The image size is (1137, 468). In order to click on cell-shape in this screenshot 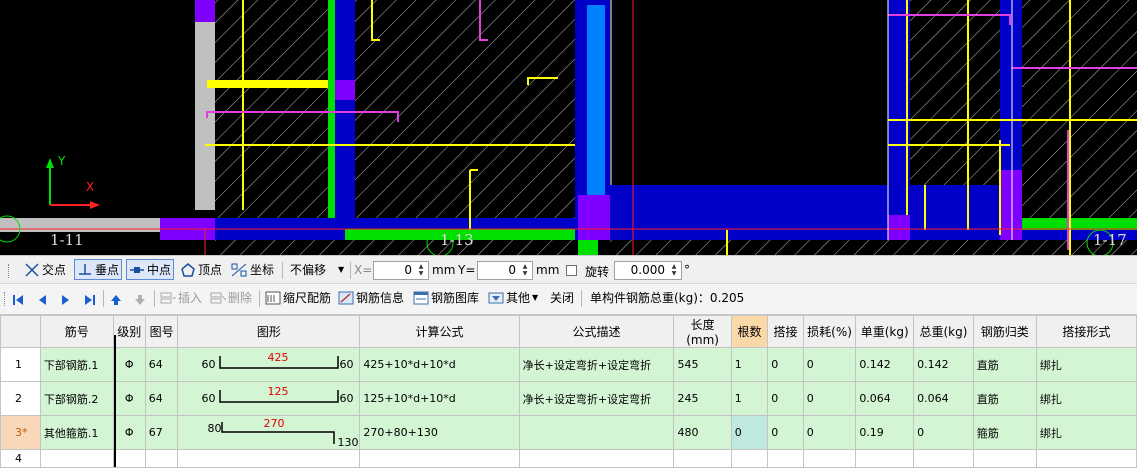, I will do `click(269, 458)`.